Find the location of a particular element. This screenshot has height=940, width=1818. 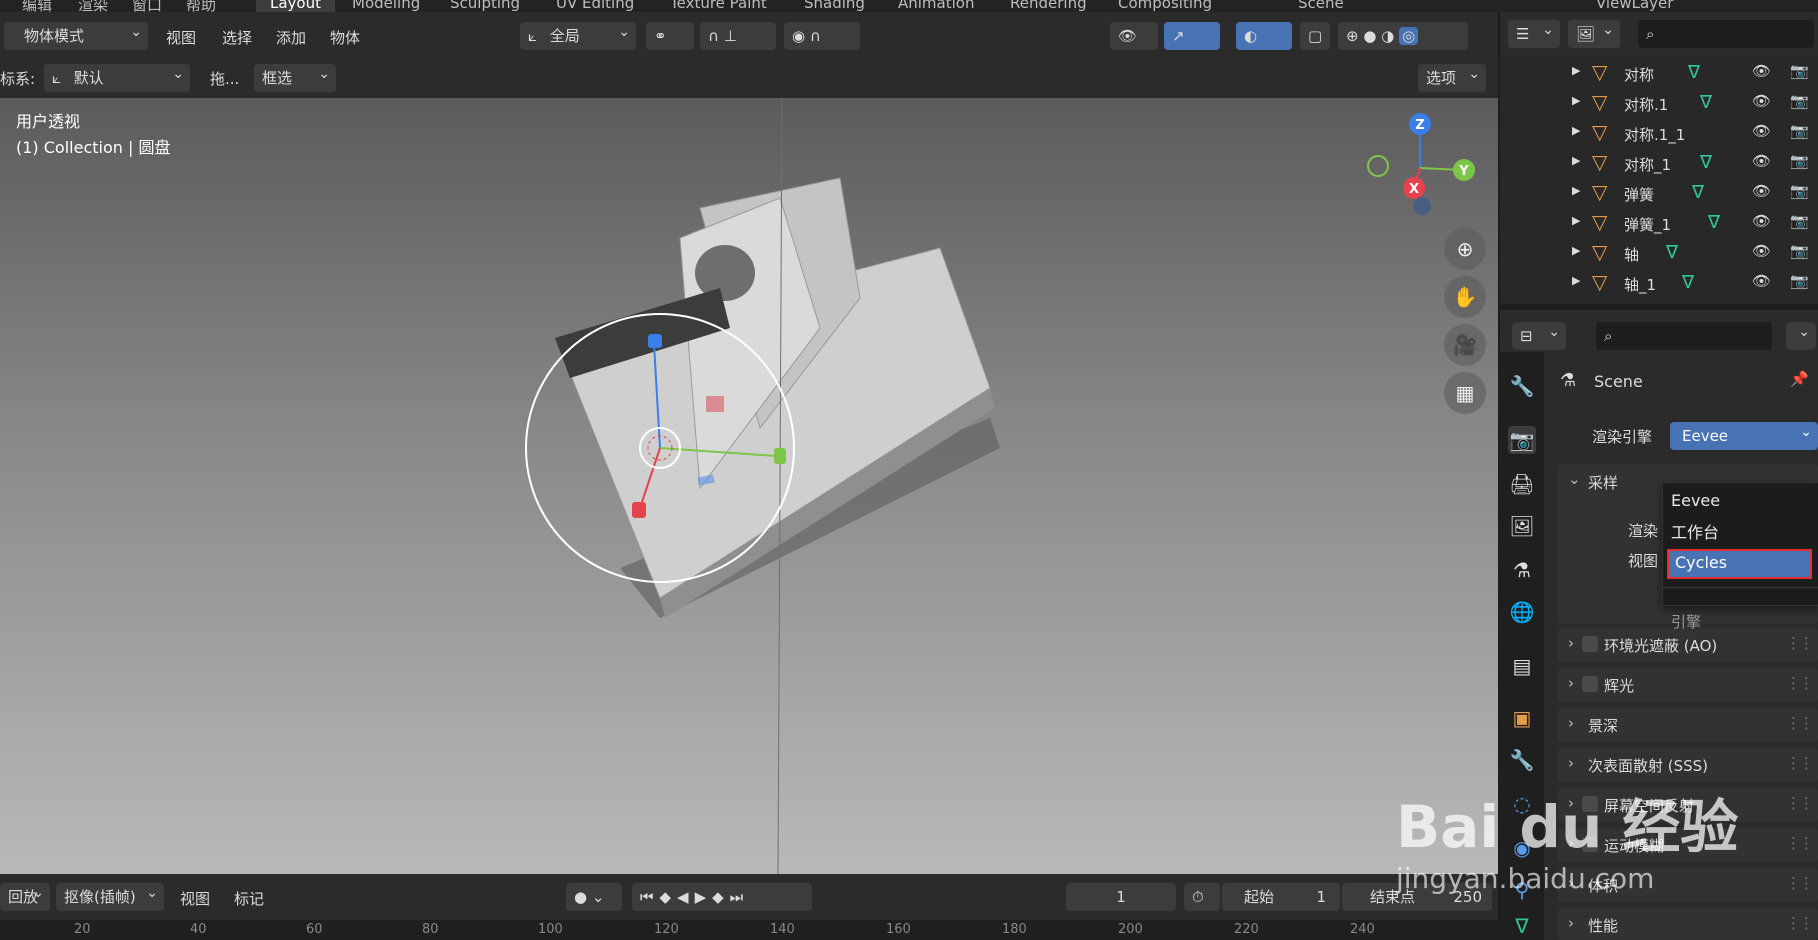

overlay-toggle: ◐ is located at coordinates (1264, 36).